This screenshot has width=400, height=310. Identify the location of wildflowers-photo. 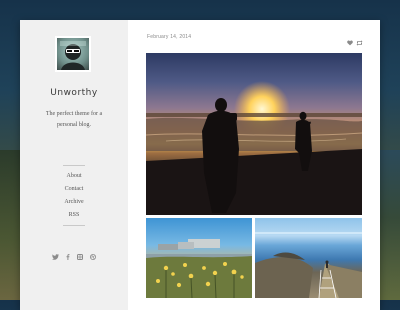
(199, 258).